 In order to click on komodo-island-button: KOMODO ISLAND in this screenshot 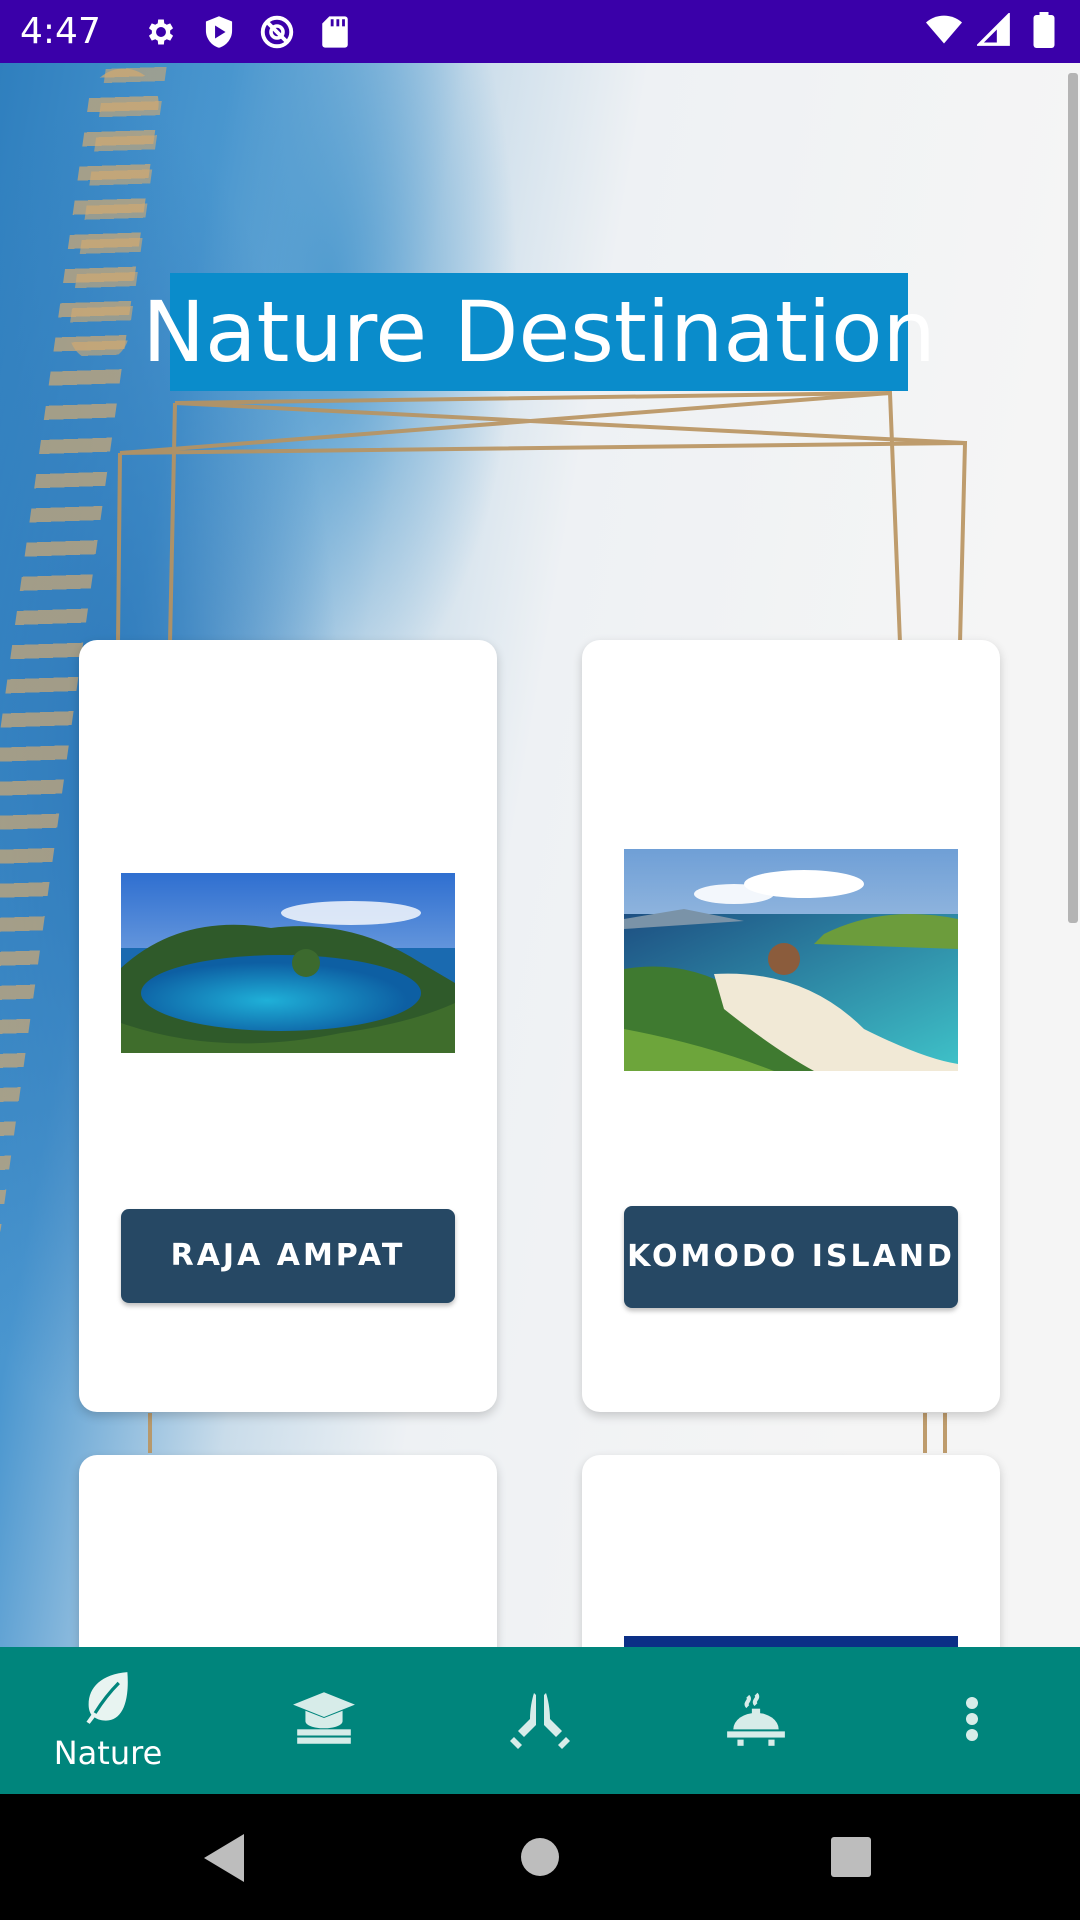, I will do `click(791, 1257)`.